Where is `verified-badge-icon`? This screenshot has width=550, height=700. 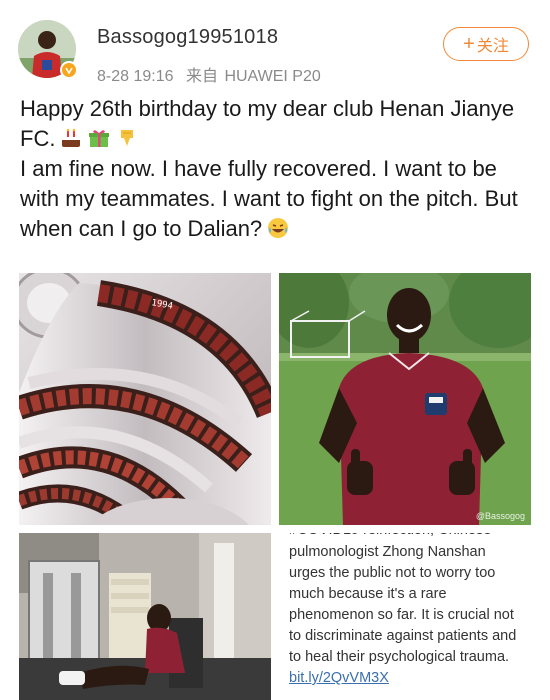 verified-badge-icon is located at coordinates (69, 70).